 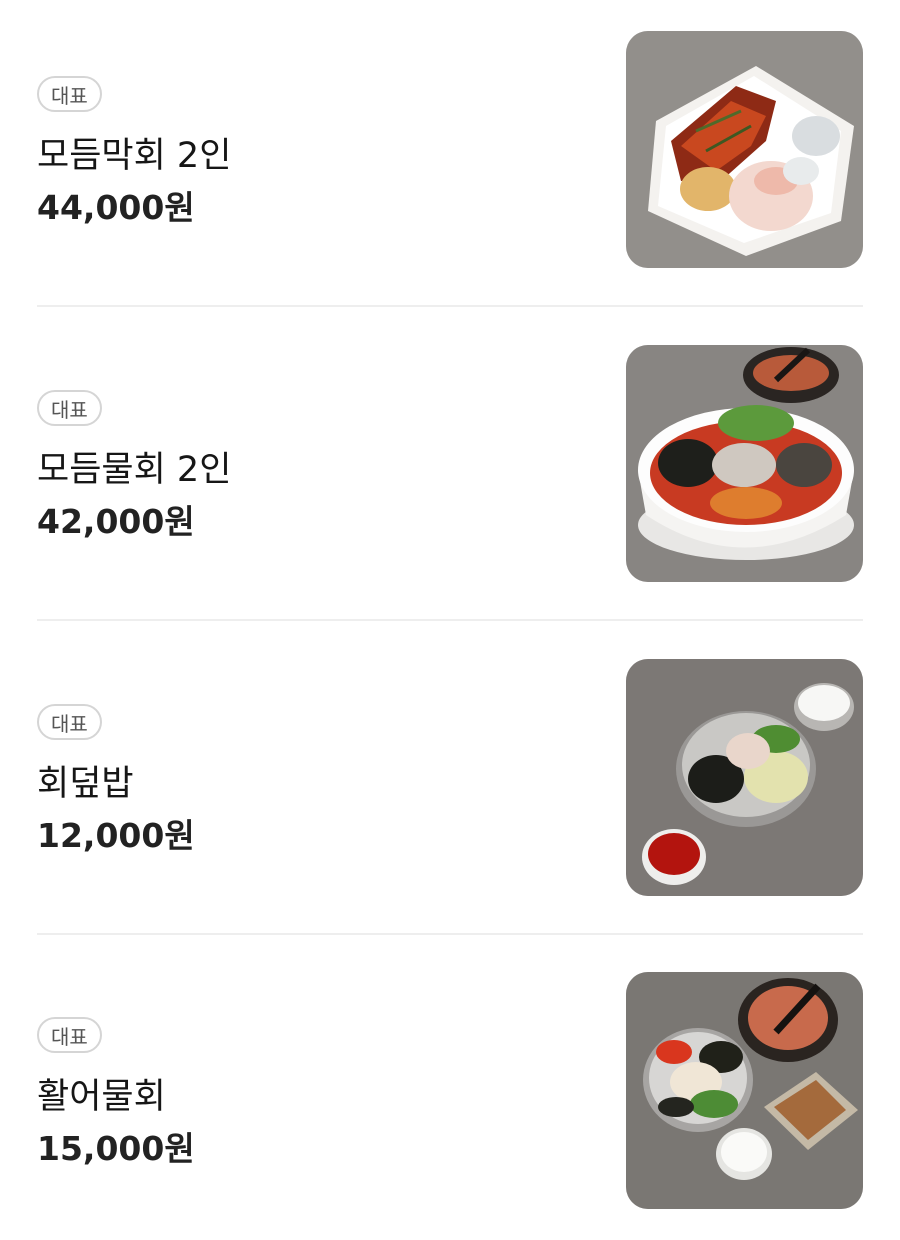 What do you see at coordinates (85, 784) in the screenshot?
I see `menu-item-name: 회덮밥` at bounding box center [85, 784].